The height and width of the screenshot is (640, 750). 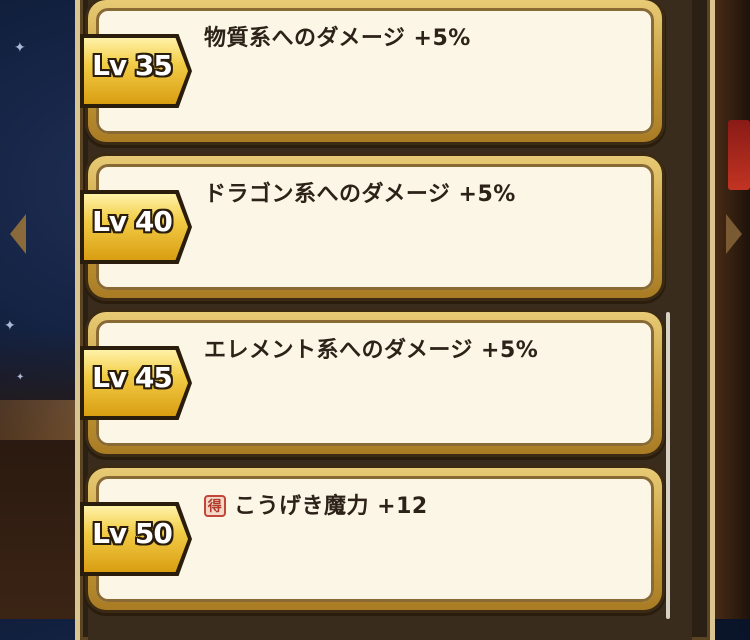 What do you see at coordinates (215, 506) in the screenshot?
I see `acquire-icon: 得` at bounding box center [215, 506].